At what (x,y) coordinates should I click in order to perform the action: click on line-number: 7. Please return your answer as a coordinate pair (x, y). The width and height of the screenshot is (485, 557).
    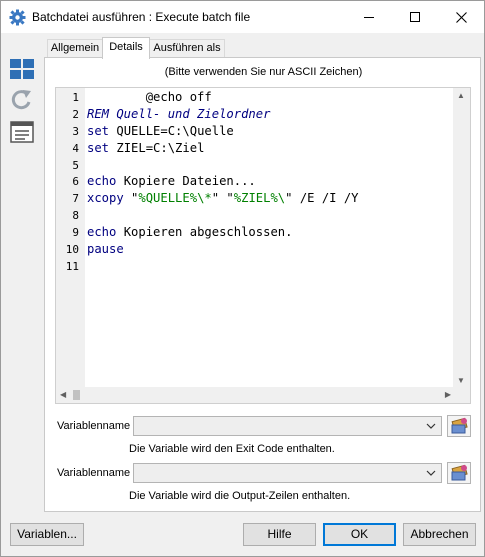
    Looking at the image, I should click on (75, 199).